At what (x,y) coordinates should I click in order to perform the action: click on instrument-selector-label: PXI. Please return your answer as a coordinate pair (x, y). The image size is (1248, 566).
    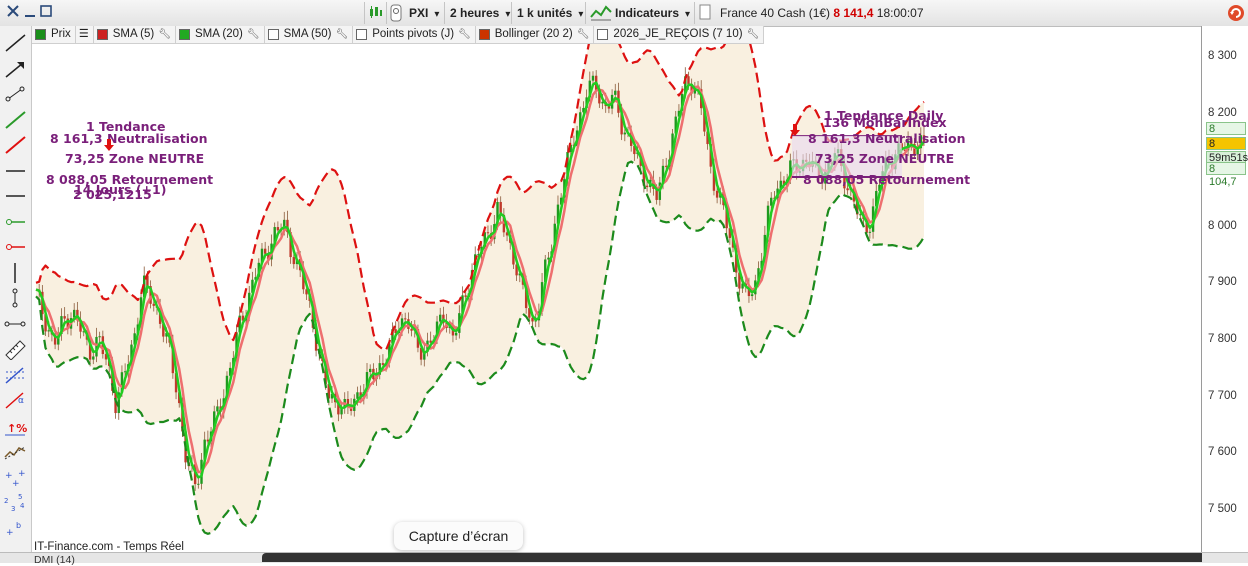
    Looking at the image, I should click on (419, 13).